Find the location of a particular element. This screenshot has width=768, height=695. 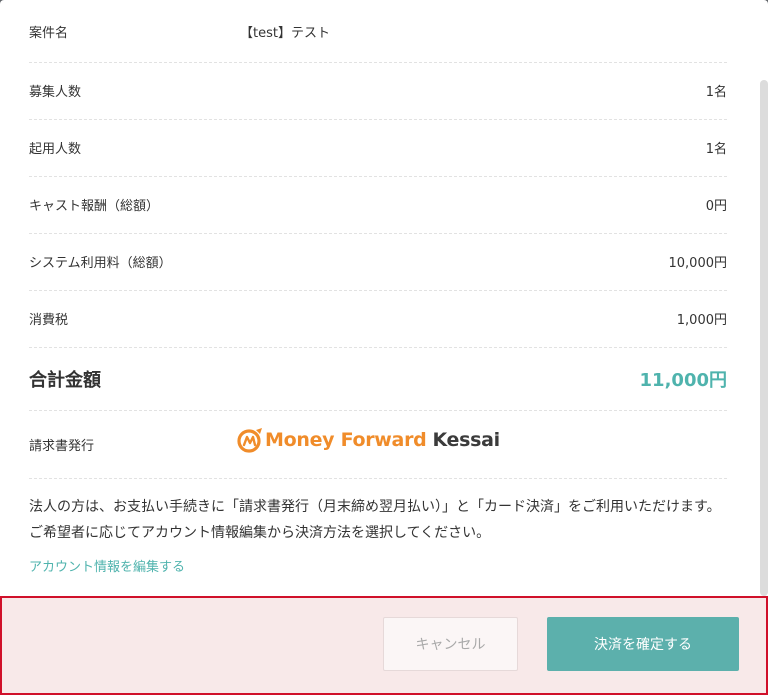

row-invoice: 請求書発行 Money Forward Kessai is located at coordinates (378, 444).